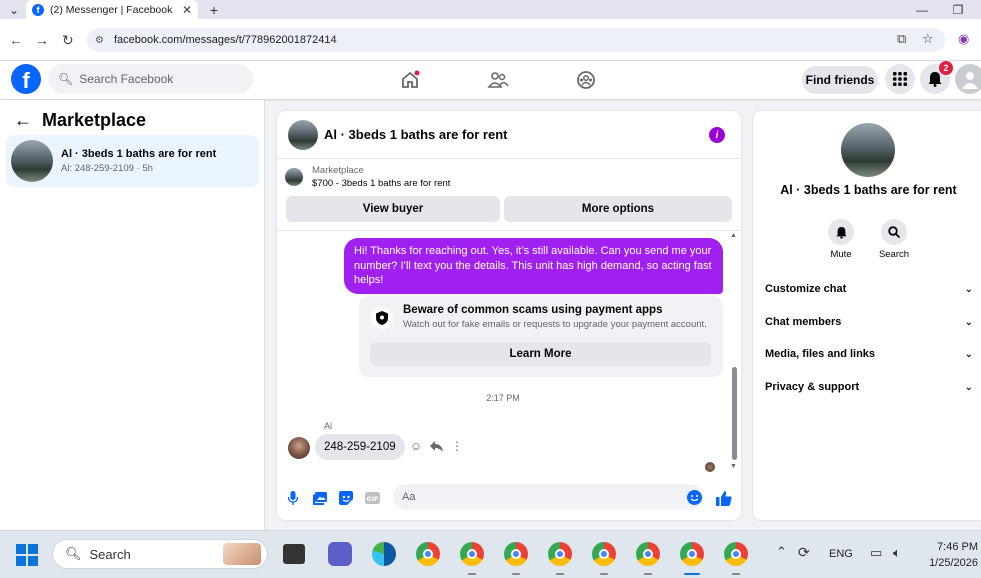 The height and width of the screenshot is (578, 981). Describe the element at coordinates (841, 554) in the screenshot. I see `input-language: ENG` at that location.